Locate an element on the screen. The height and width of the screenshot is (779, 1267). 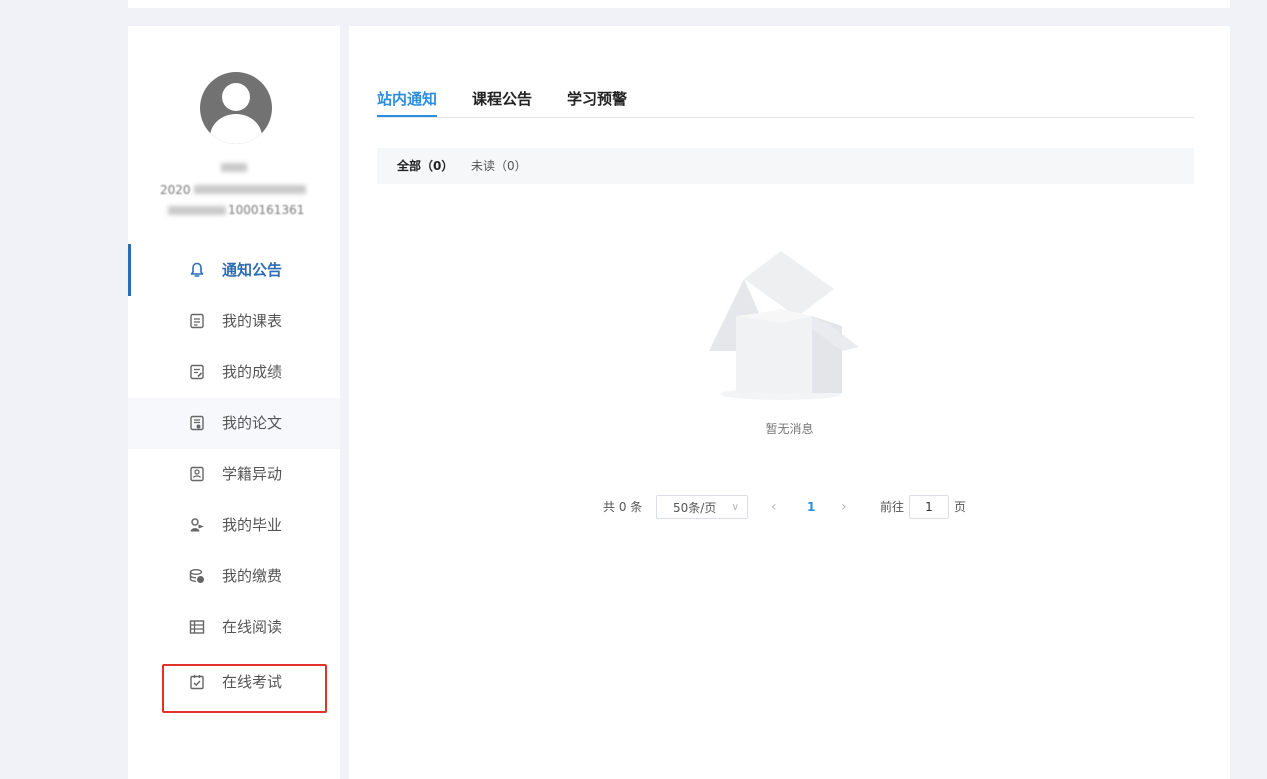
chevron-down-icon: ∨ is located at coordinates (735, 507).